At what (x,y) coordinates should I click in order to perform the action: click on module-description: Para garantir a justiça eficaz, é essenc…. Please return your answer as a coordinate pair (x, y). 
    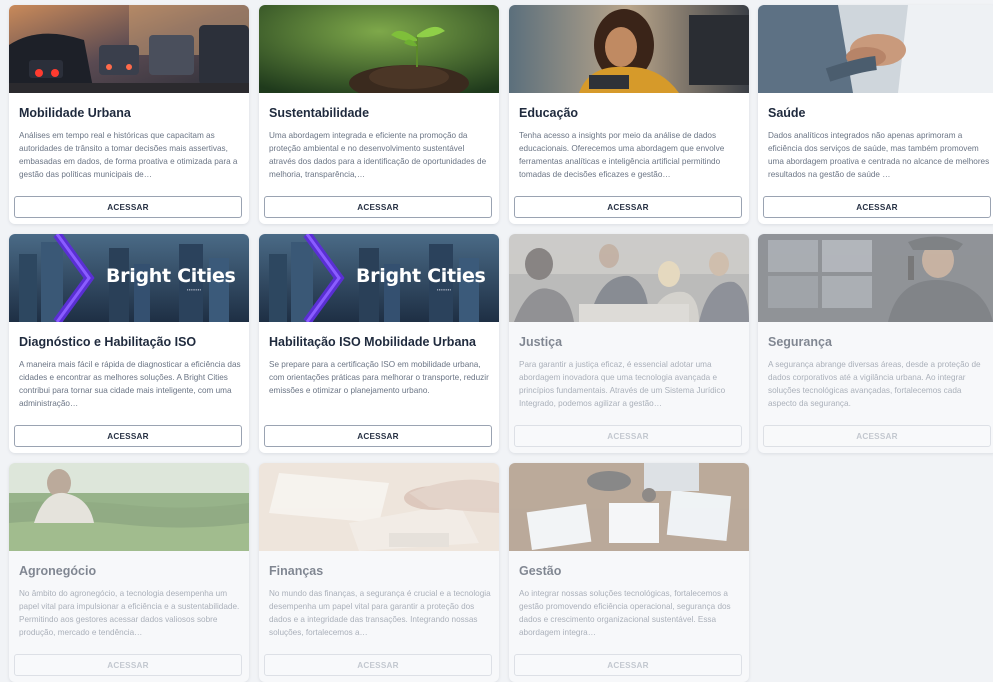
    Looking at the image, I should click on (622, 384).